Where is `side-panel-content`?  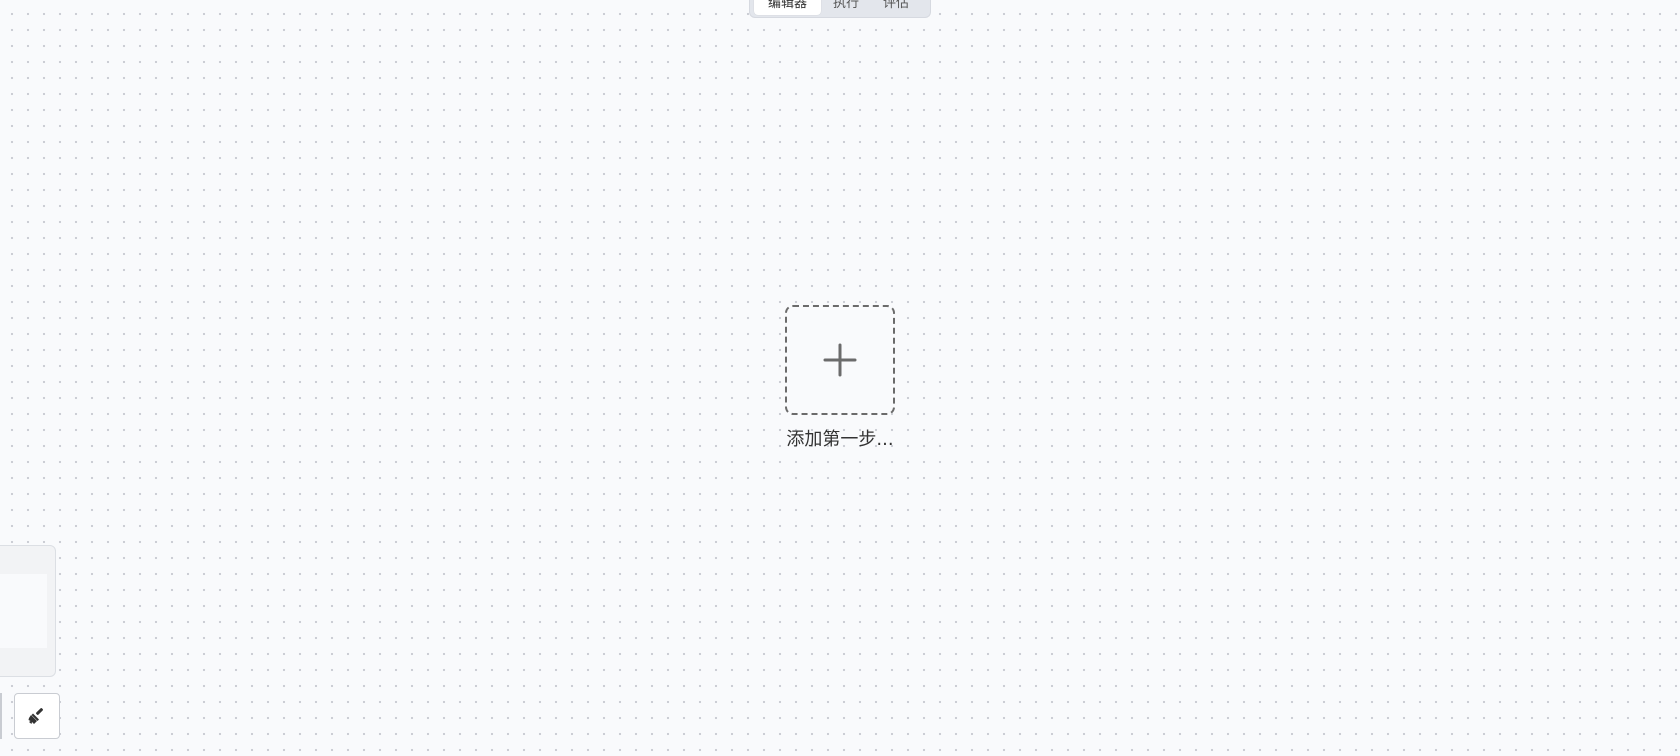
side-panel-content is located at coordinates (23, 611).